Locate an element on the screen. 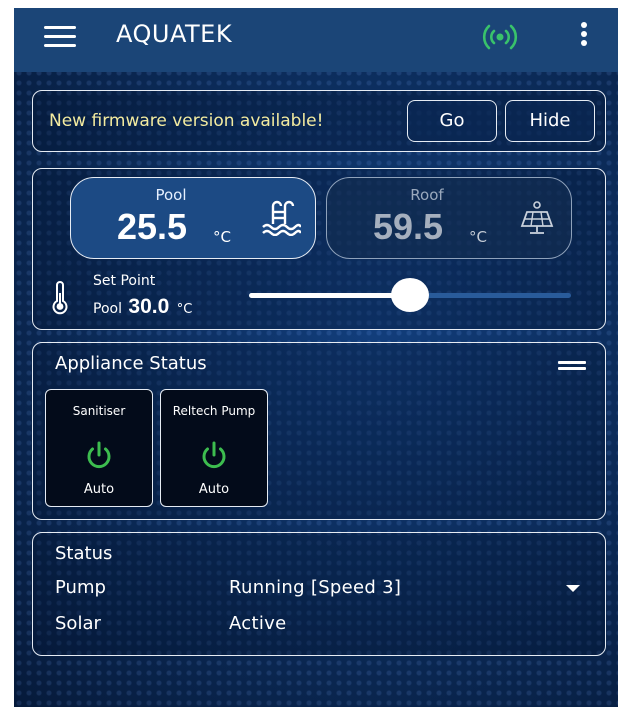 Image resolution: width=632 pixels, height=707 pixels. appliance-status-title: Appliance Status is located at coordinates (131, 363).